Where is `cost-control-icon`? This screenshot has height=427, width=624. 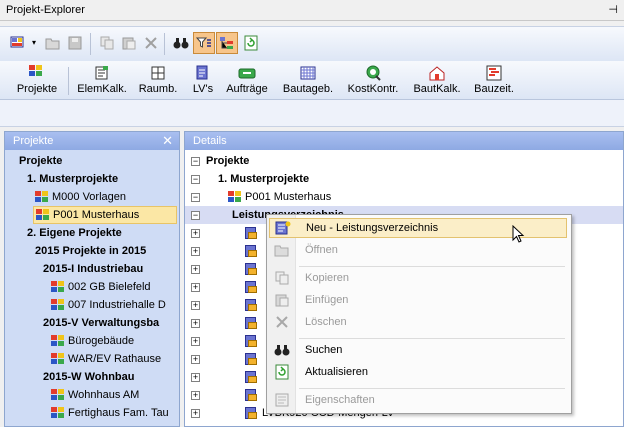
cost-control-icon is located at coordinates (373, 73).